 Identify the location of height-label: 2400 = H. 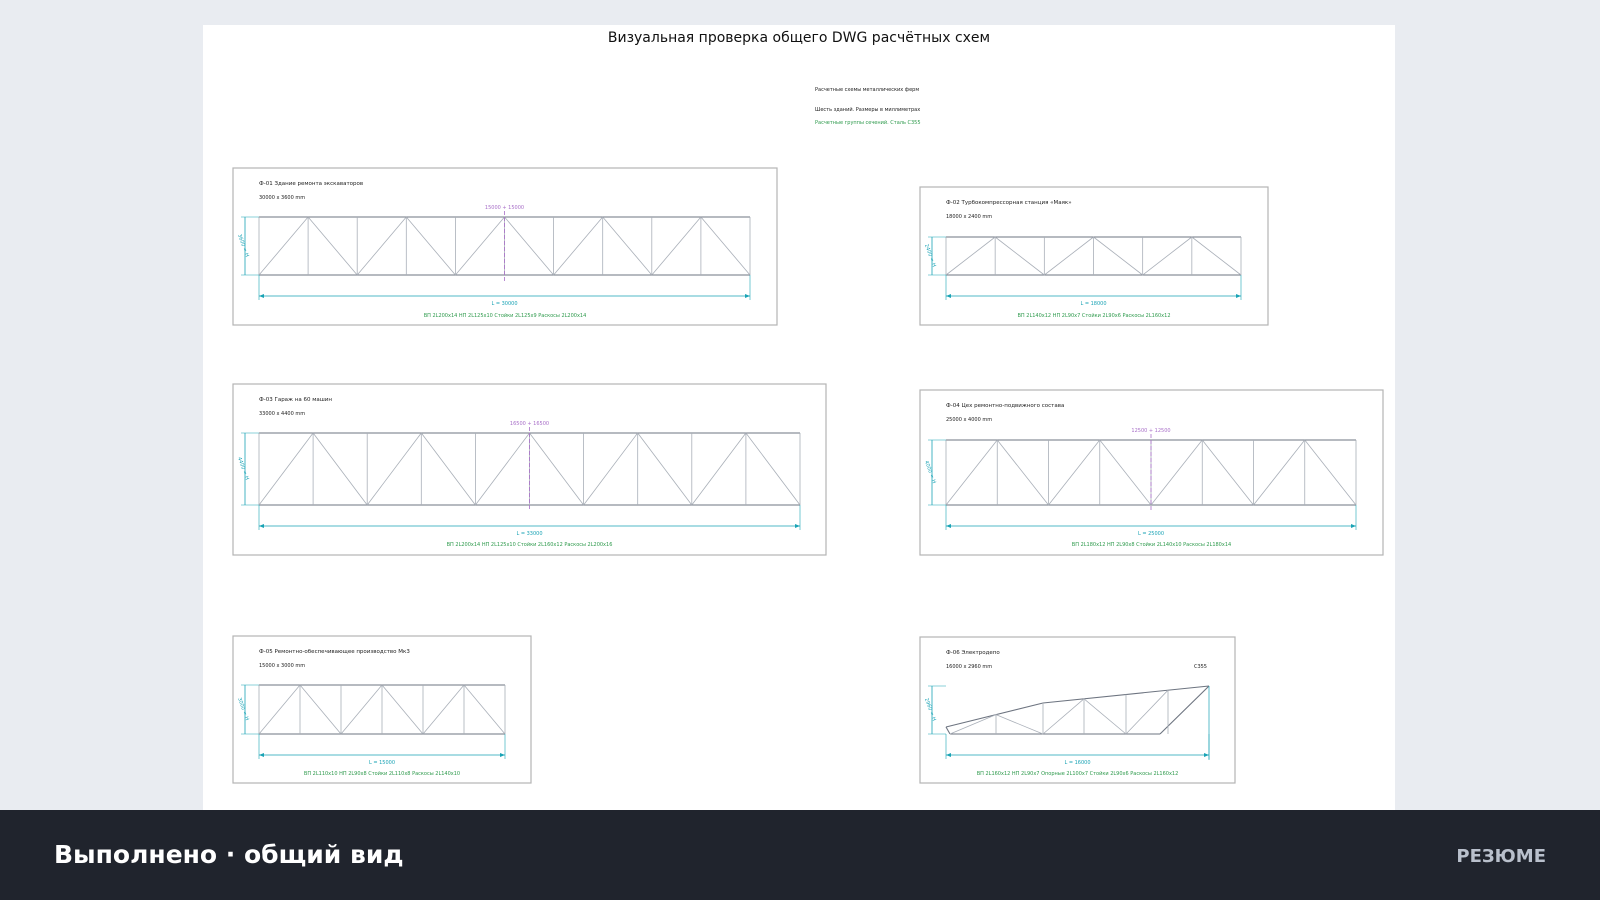
(930, 255).